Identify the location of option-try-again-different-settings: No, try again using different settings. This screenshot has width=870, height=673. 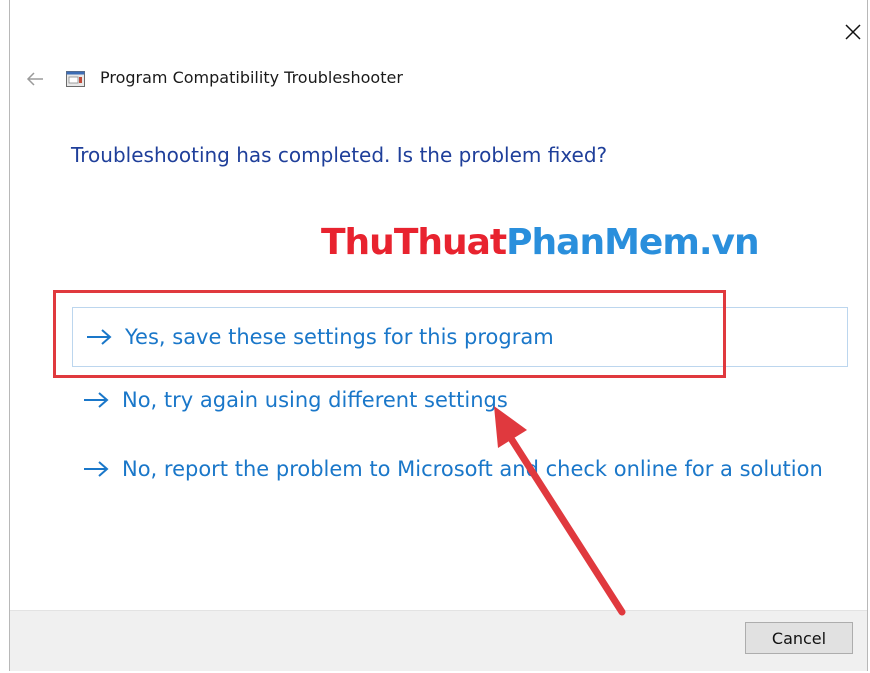
(289, 400).